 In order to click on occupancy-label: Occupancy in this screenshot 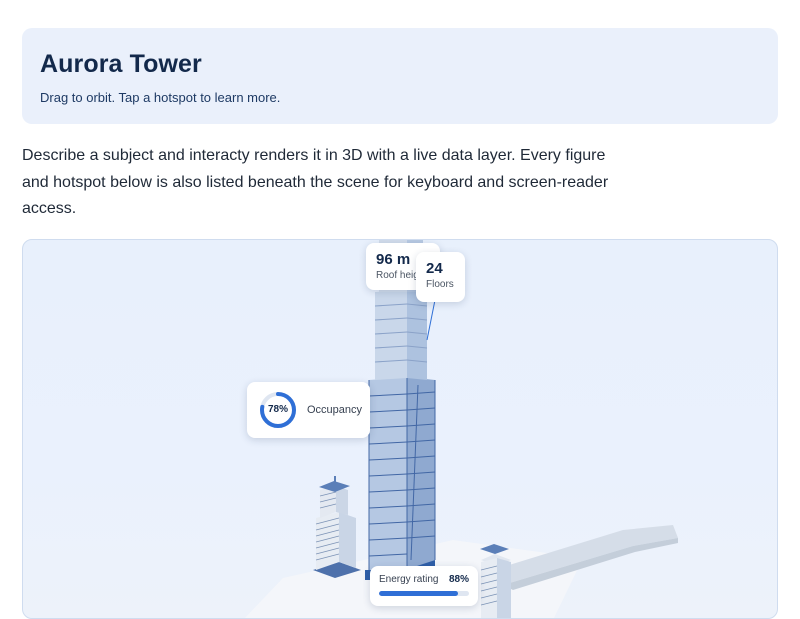, I will do `click(335, 410)`.